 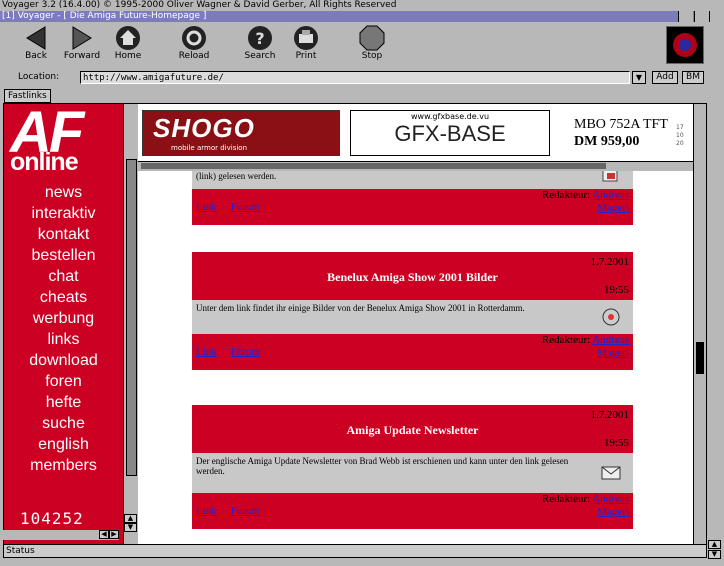 I want to click on url-dropdown-button: ▼, so click(x=639, y=77).